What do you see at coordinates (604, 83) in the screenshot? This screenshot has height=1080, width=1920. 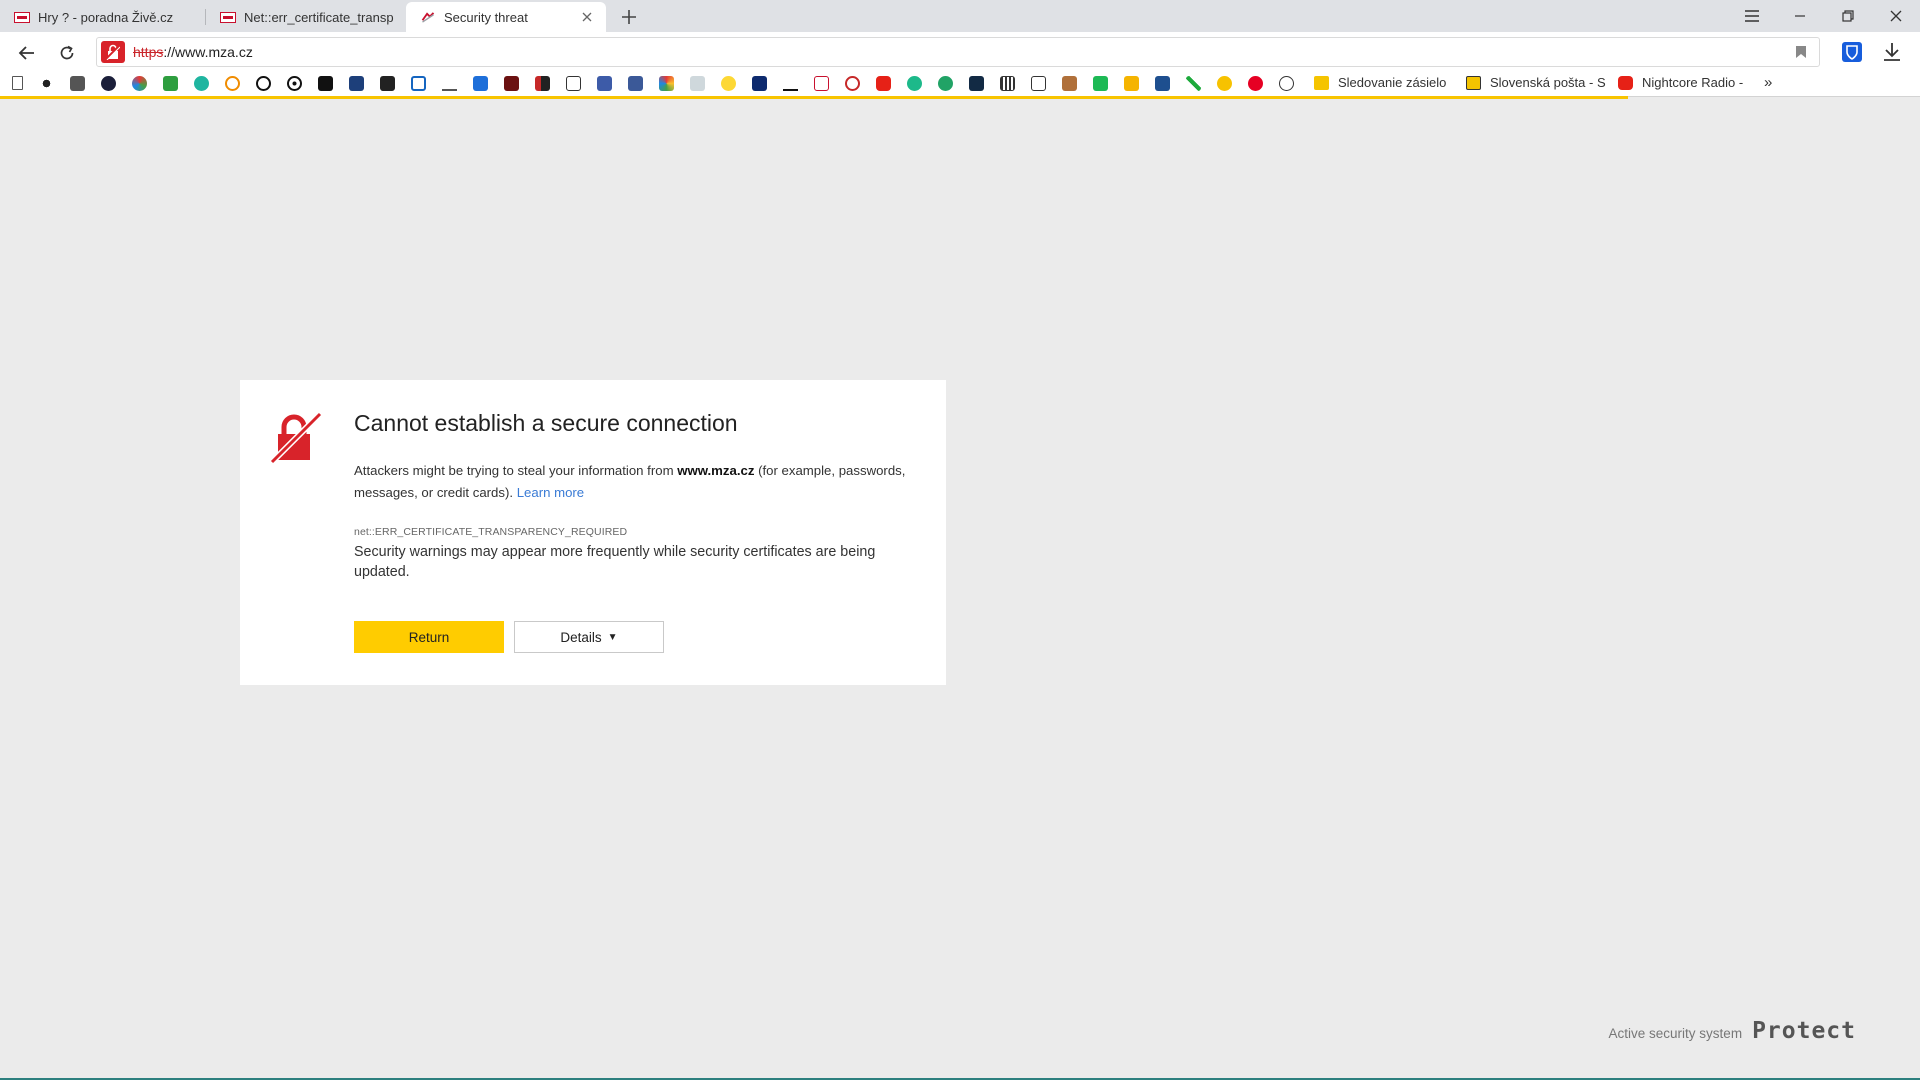 I see `pc-icon` at bounding box center [604, 83].